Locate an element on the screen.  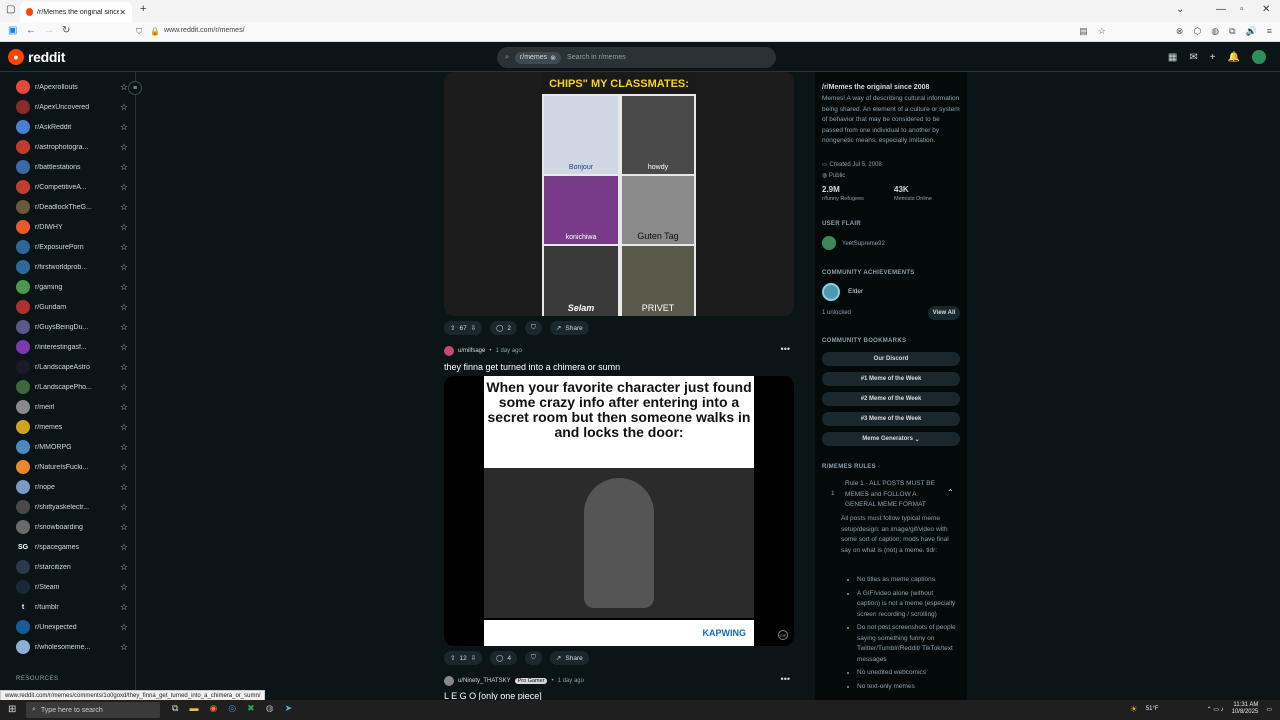
sidebar-community-item: r/Unexpected ☆ is located at coordinates (72, 627).